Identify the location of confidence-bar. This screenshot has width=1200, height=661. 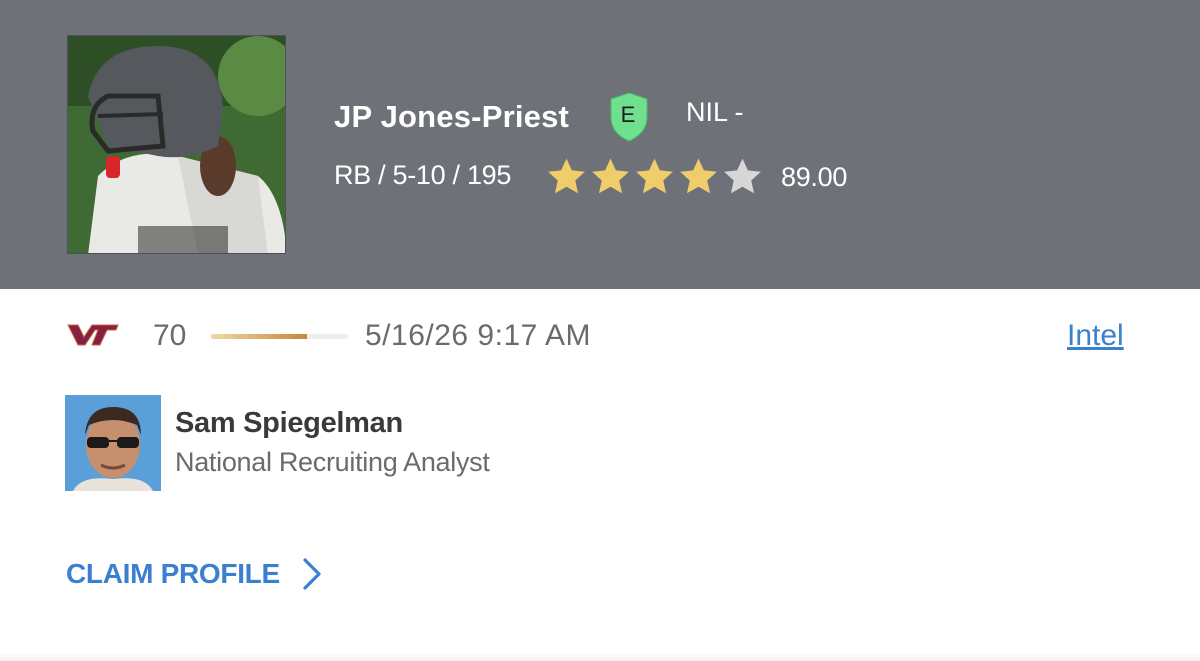
(279, 336).